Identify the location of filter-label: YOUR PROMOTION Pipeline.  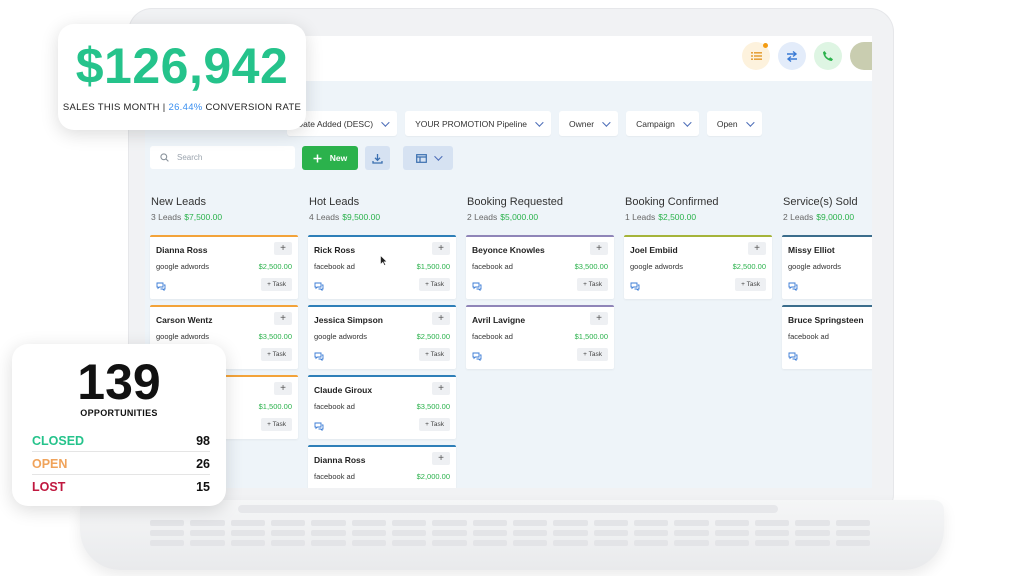
(471, 123).